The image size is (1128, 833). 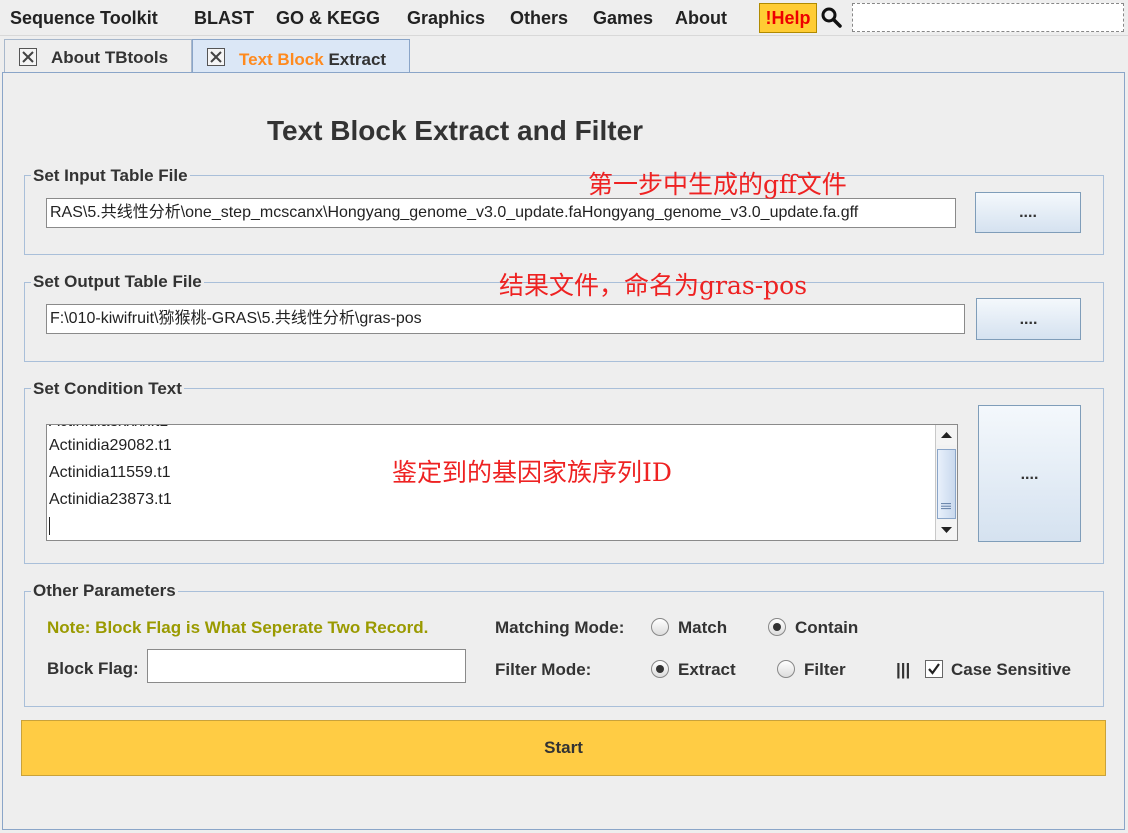 What do you see at coordinates (328, 18) in the screenshot?
I see `menu-go-kegg: GO & KEGG` at bounding box center [328, 18].